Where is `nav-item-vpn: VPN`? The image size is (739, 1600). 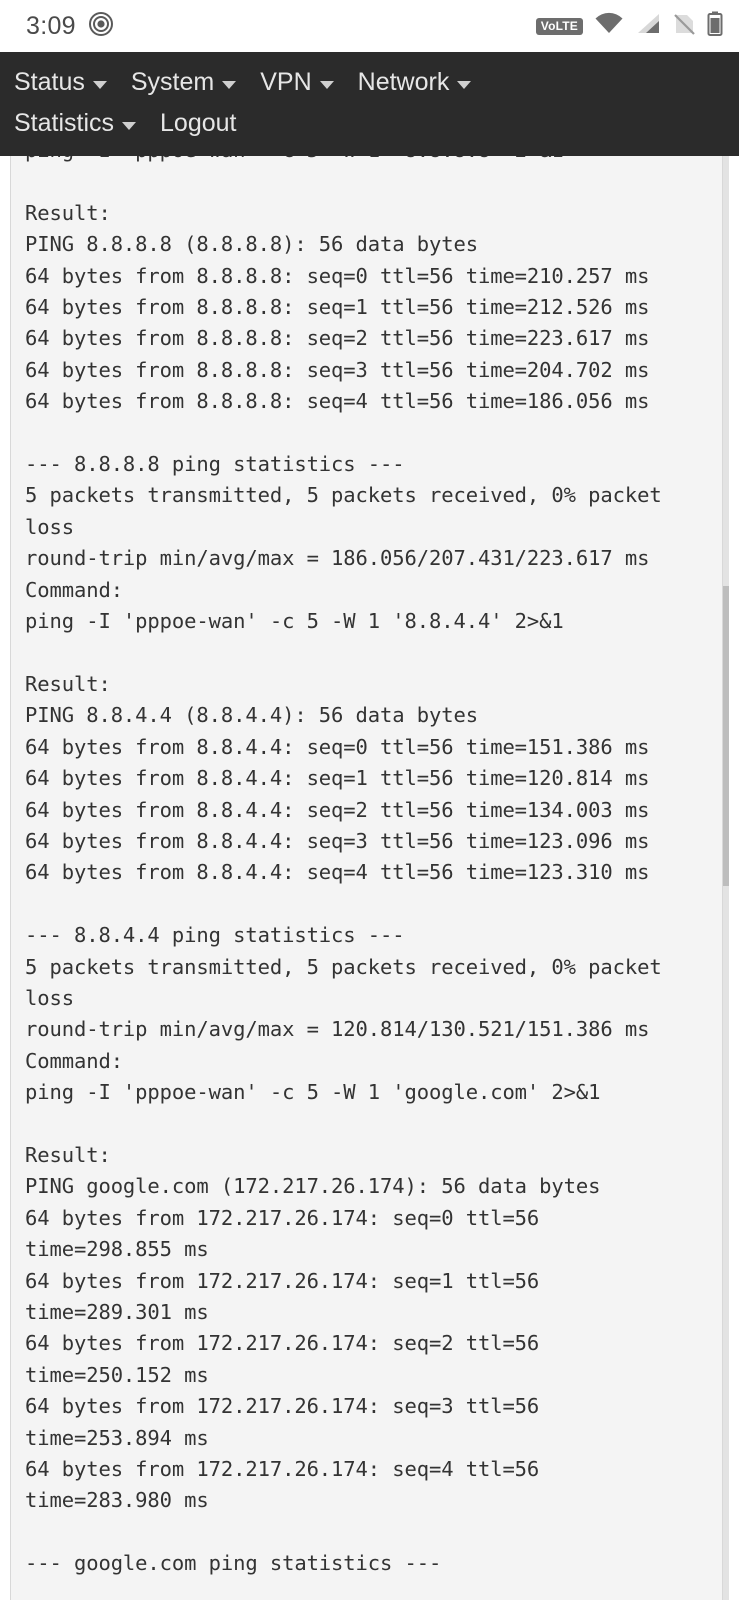
nav-item-vpn: VPN is located at coordinates (303, 82).